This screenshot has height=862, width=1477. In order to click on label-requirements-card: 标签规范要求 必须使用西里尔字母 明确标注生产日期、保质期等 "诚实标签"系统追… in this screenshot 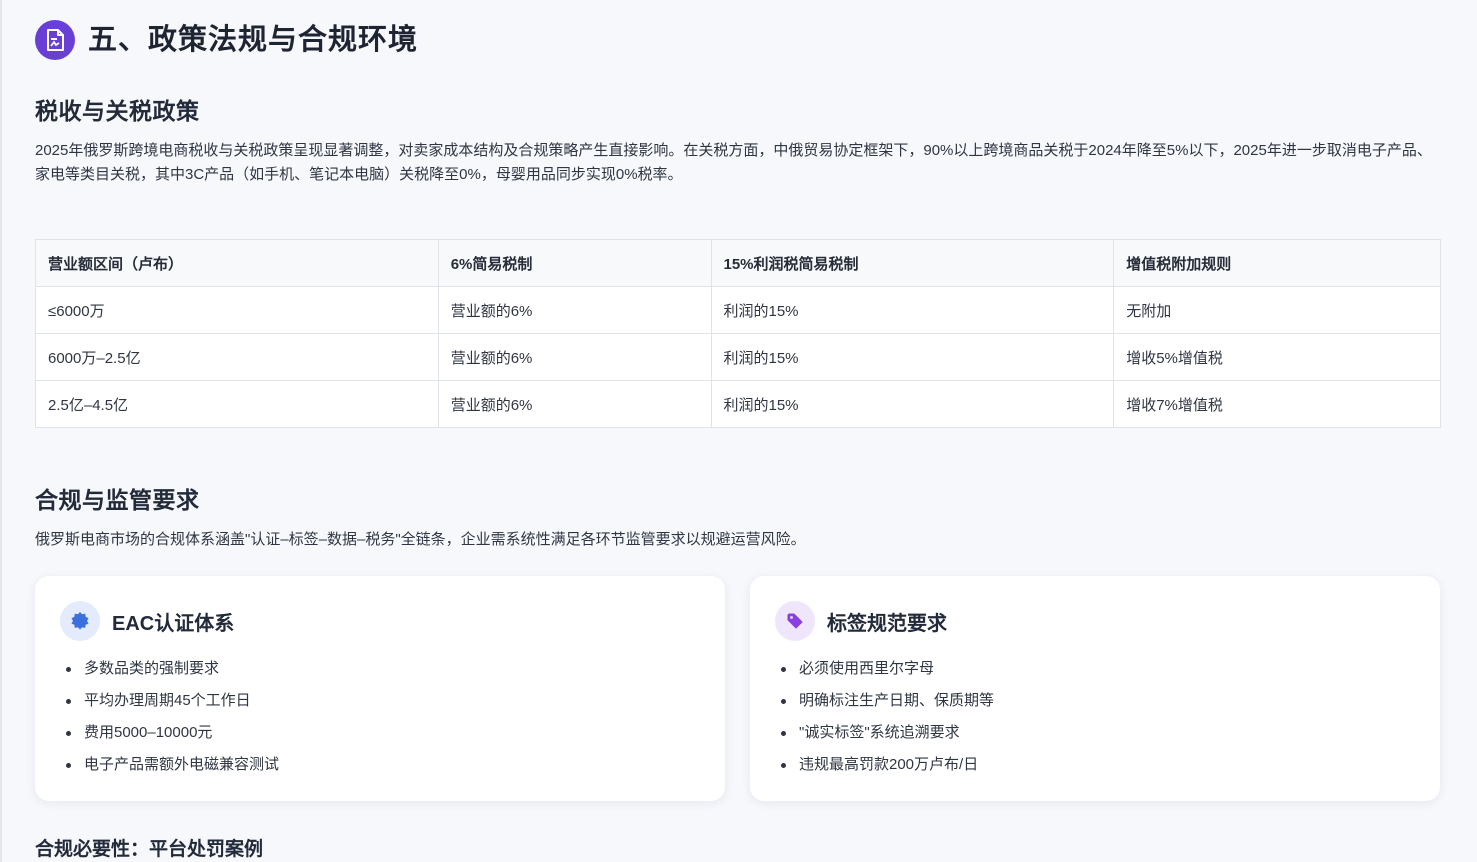, I will do `click(1095, 688)`.